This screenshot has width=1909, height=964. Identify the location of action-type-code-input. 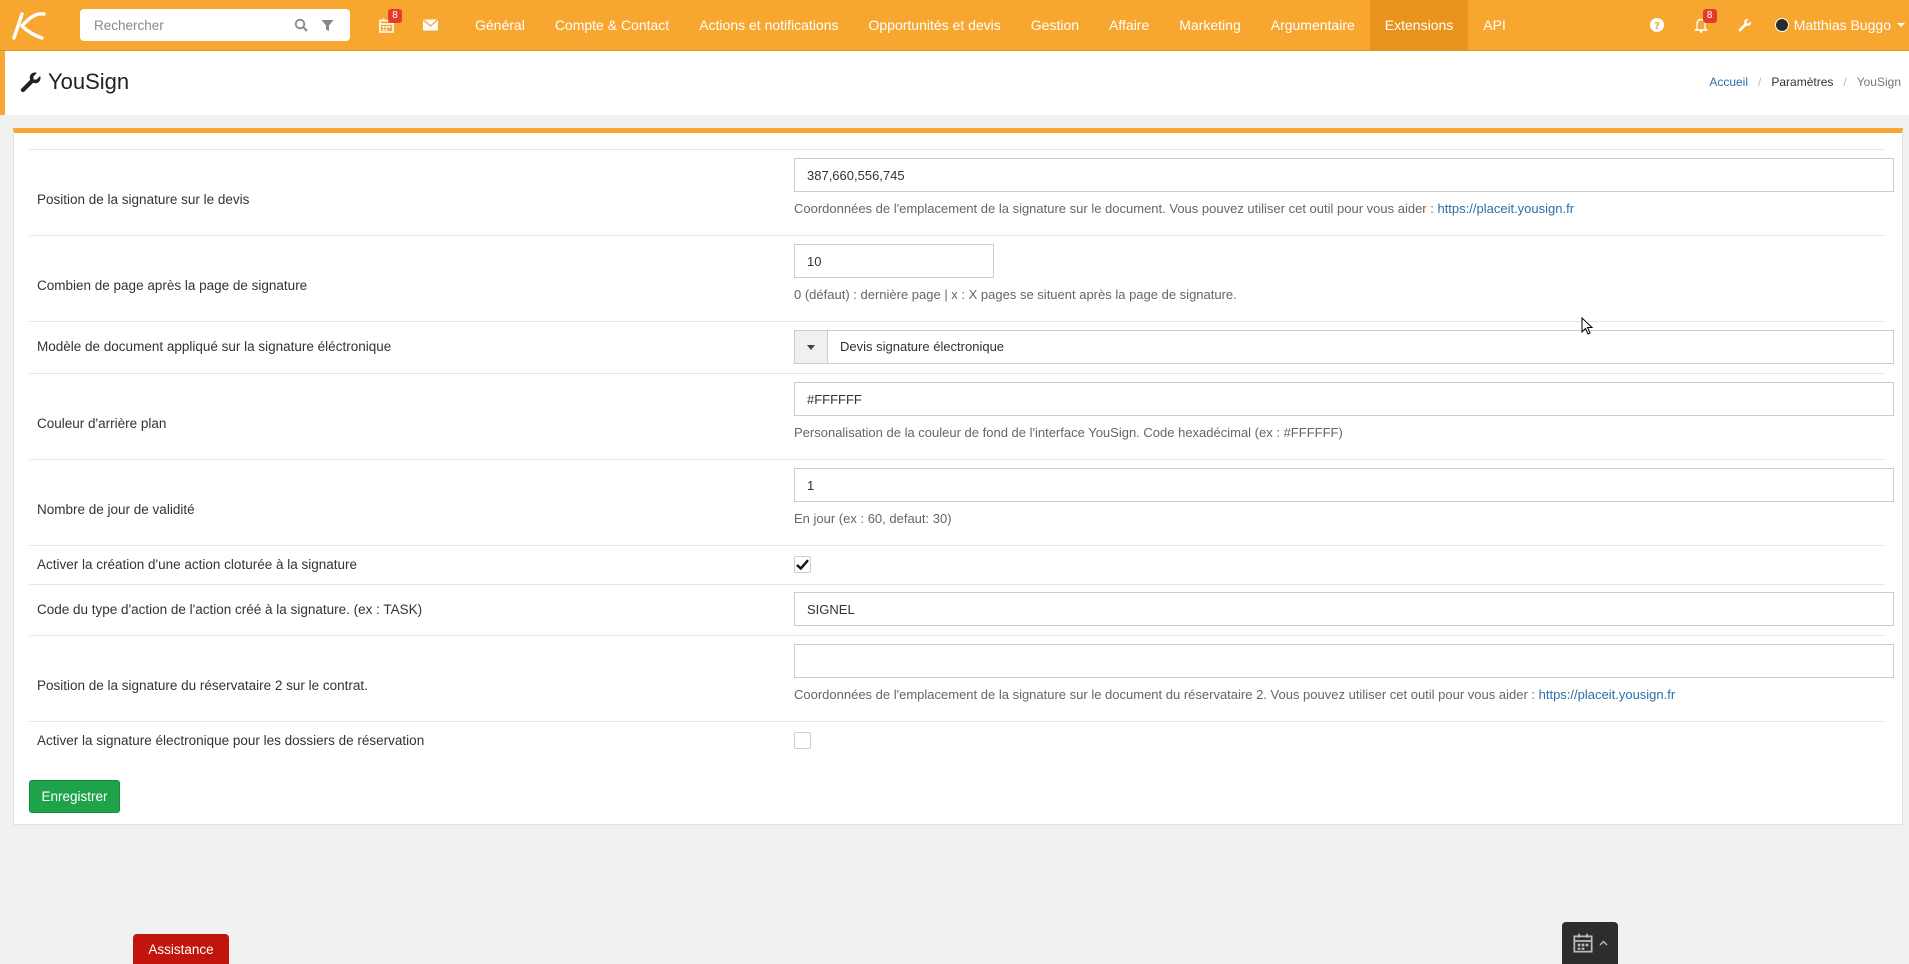
(1344, 609).